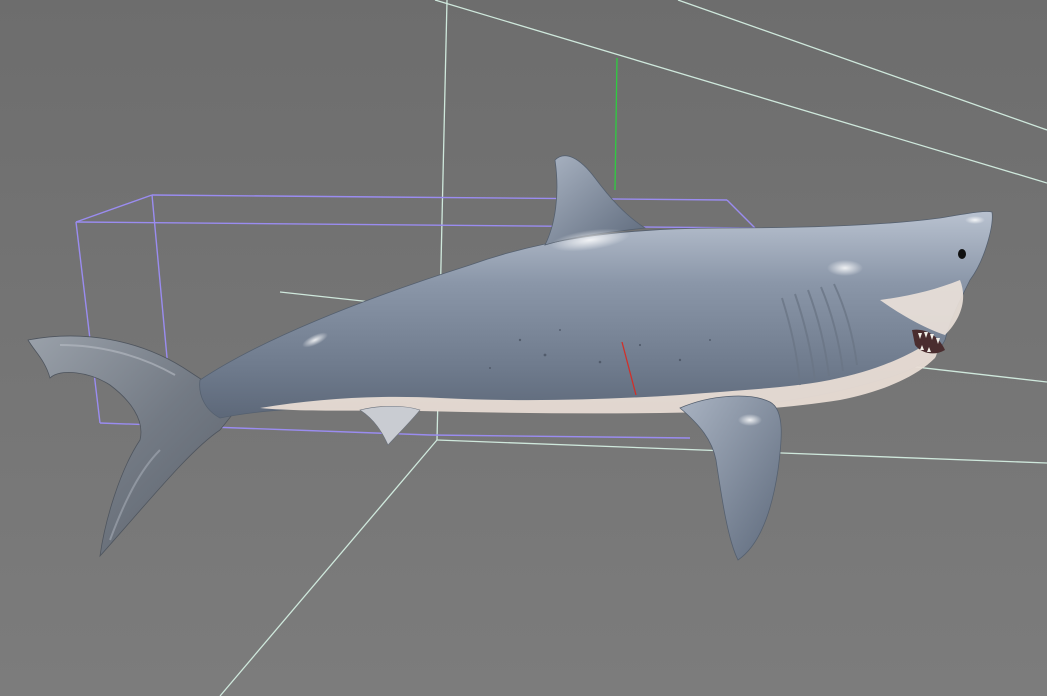 This screenshot has width=1047, height=696. What do you see at coordinates (616, 124) in the screenshot?
I see `y-axis-gizmo` at bounding box center [616, 124].